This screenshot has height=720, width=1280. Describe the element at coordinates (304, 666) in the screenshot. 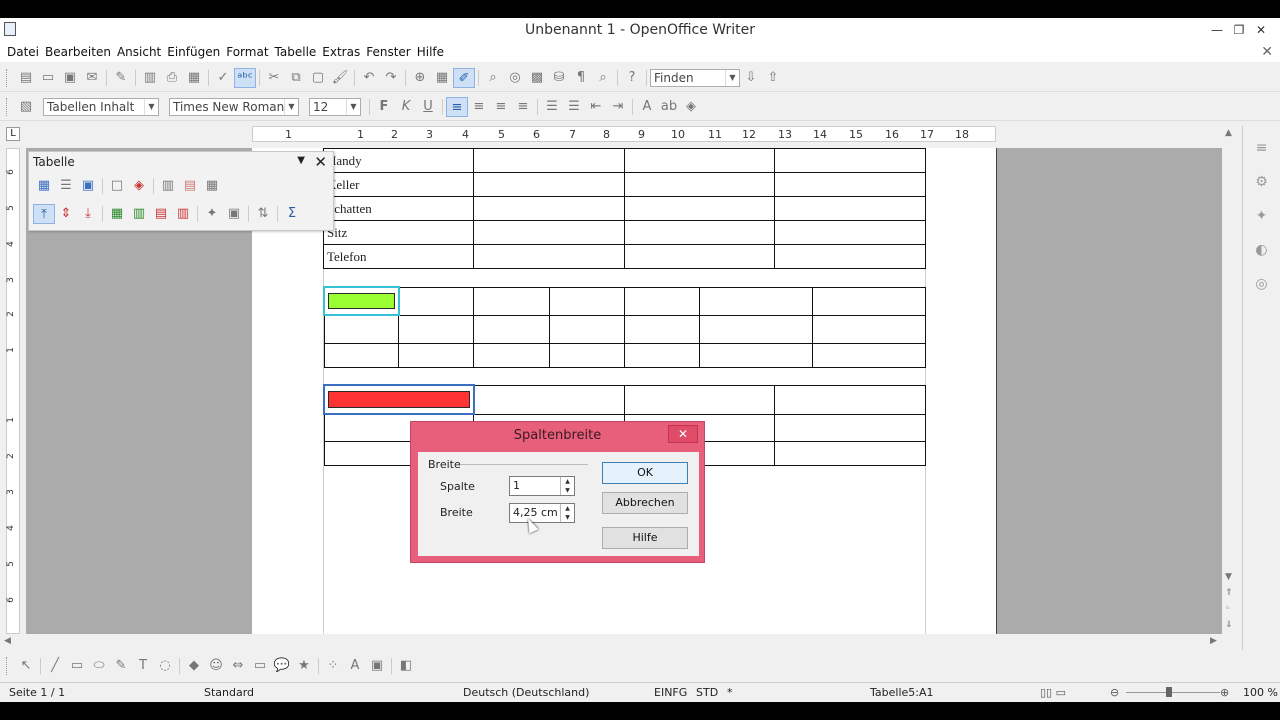

I see `stars-icon: ★` at that location.